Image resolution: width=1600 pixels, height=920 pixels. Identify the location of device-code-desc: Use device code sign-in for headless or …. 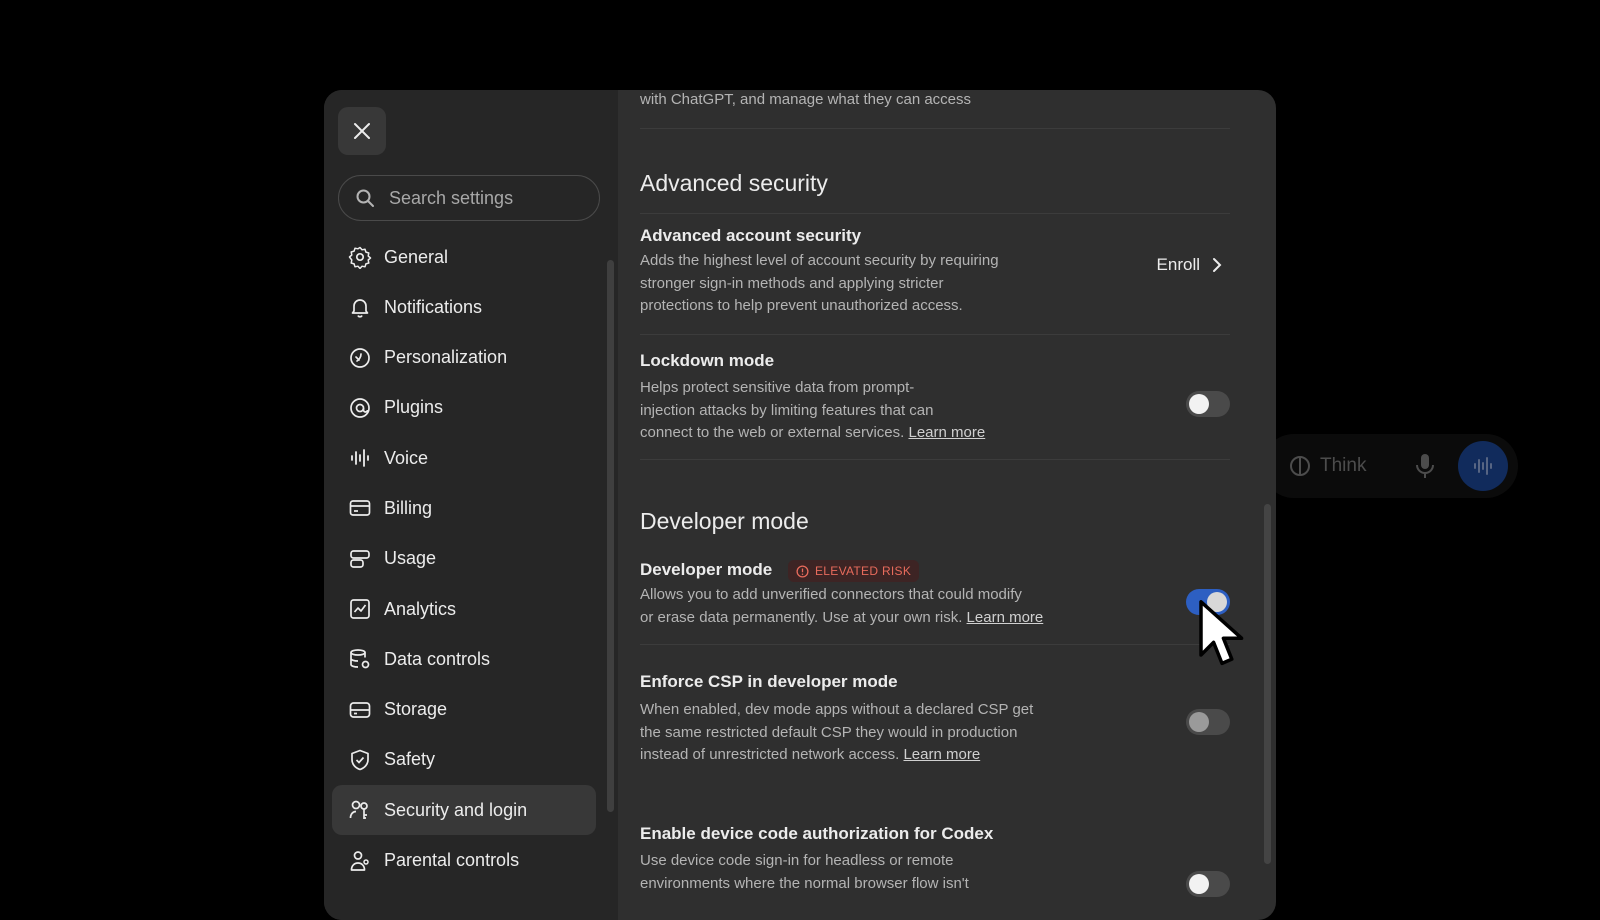
(804, 872).